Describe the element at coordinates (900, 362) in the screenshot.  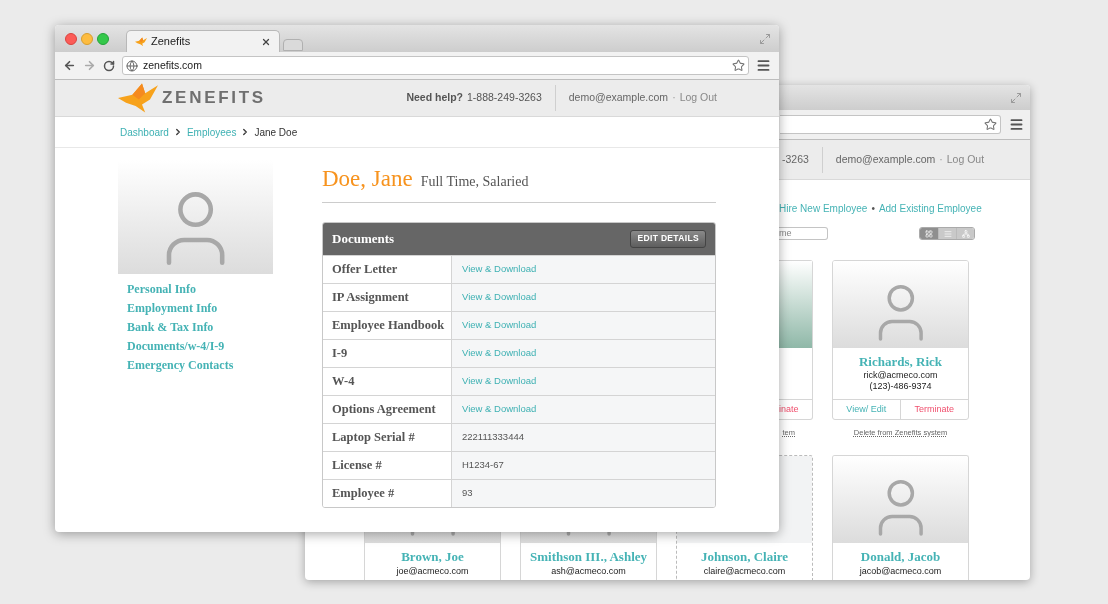
I see `employee-name: Richards, Rick` at that location.